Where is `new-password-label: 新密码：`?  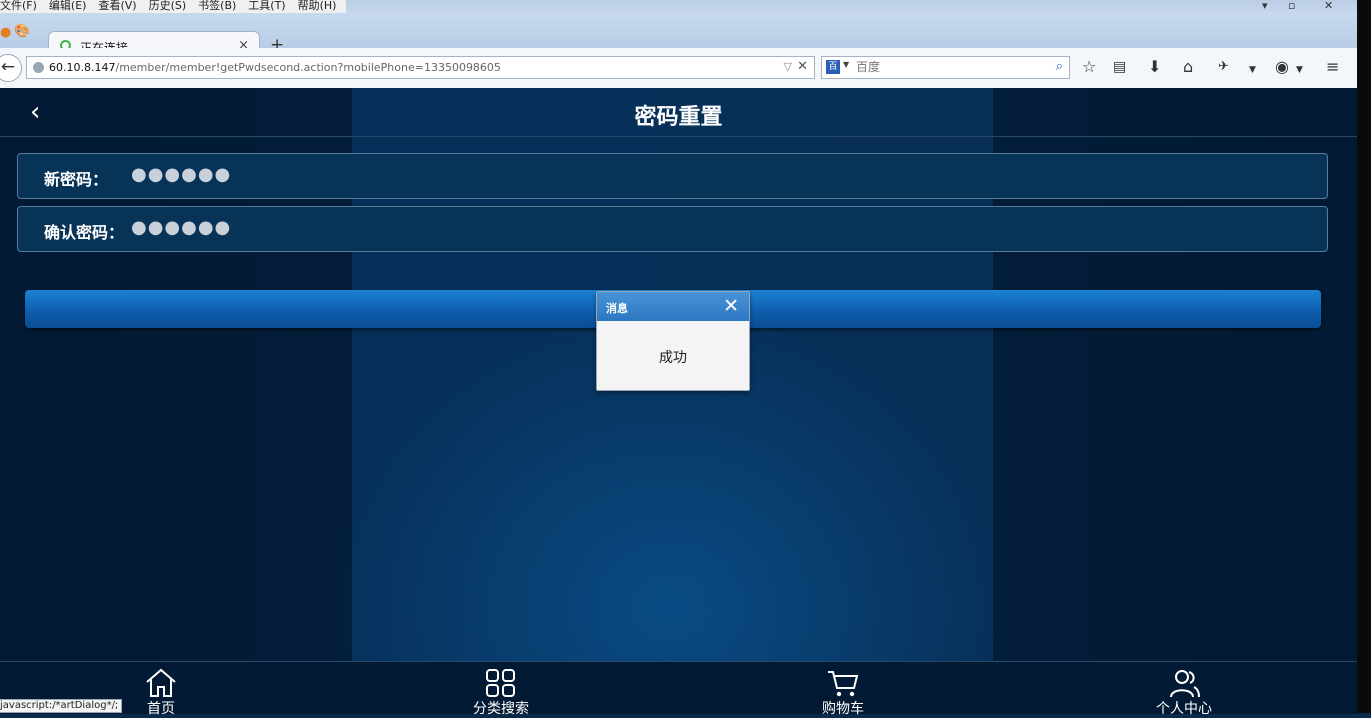
new-password-label: 新密码： is located at coordinates (76, 179).